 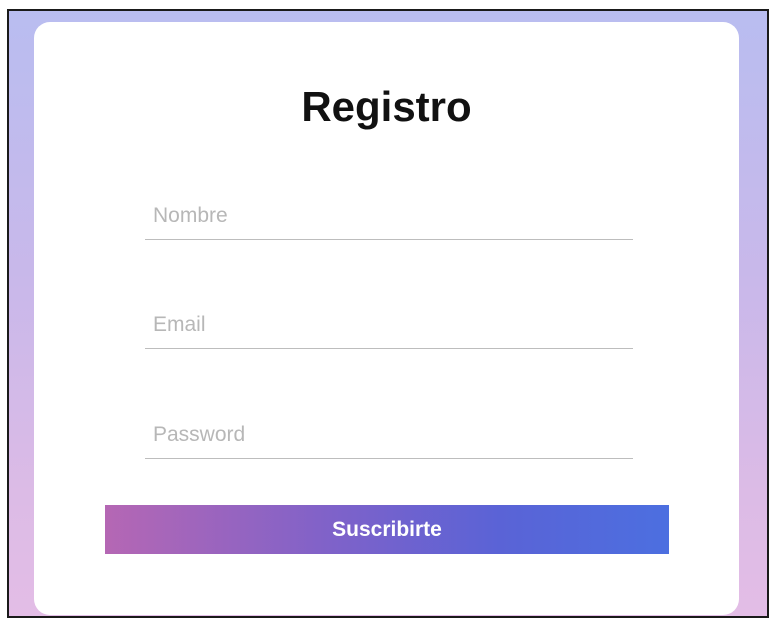 I want to click on email-field, so click(x=389, y=326).